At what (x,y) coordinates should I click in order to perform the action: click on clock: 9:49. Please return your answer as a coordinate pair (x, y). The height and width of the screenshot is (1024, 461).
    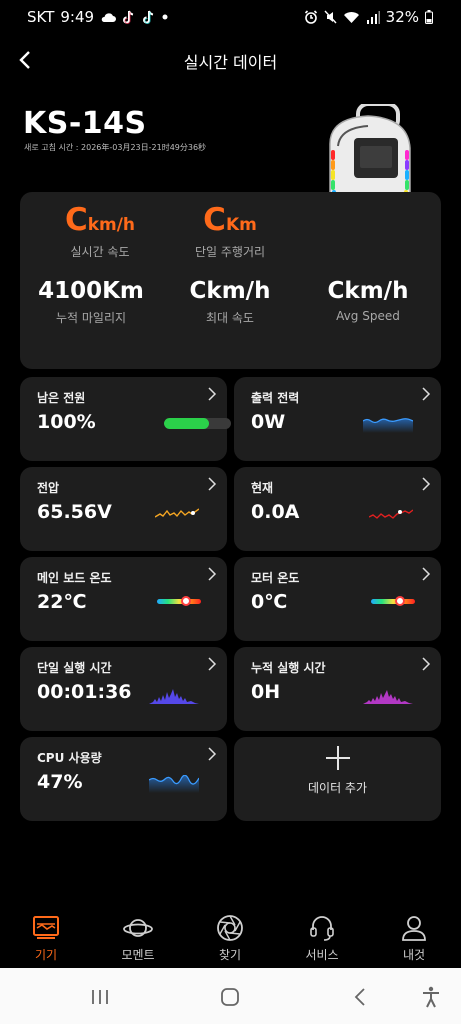
    Looking at the image, I should click on (77, 17).